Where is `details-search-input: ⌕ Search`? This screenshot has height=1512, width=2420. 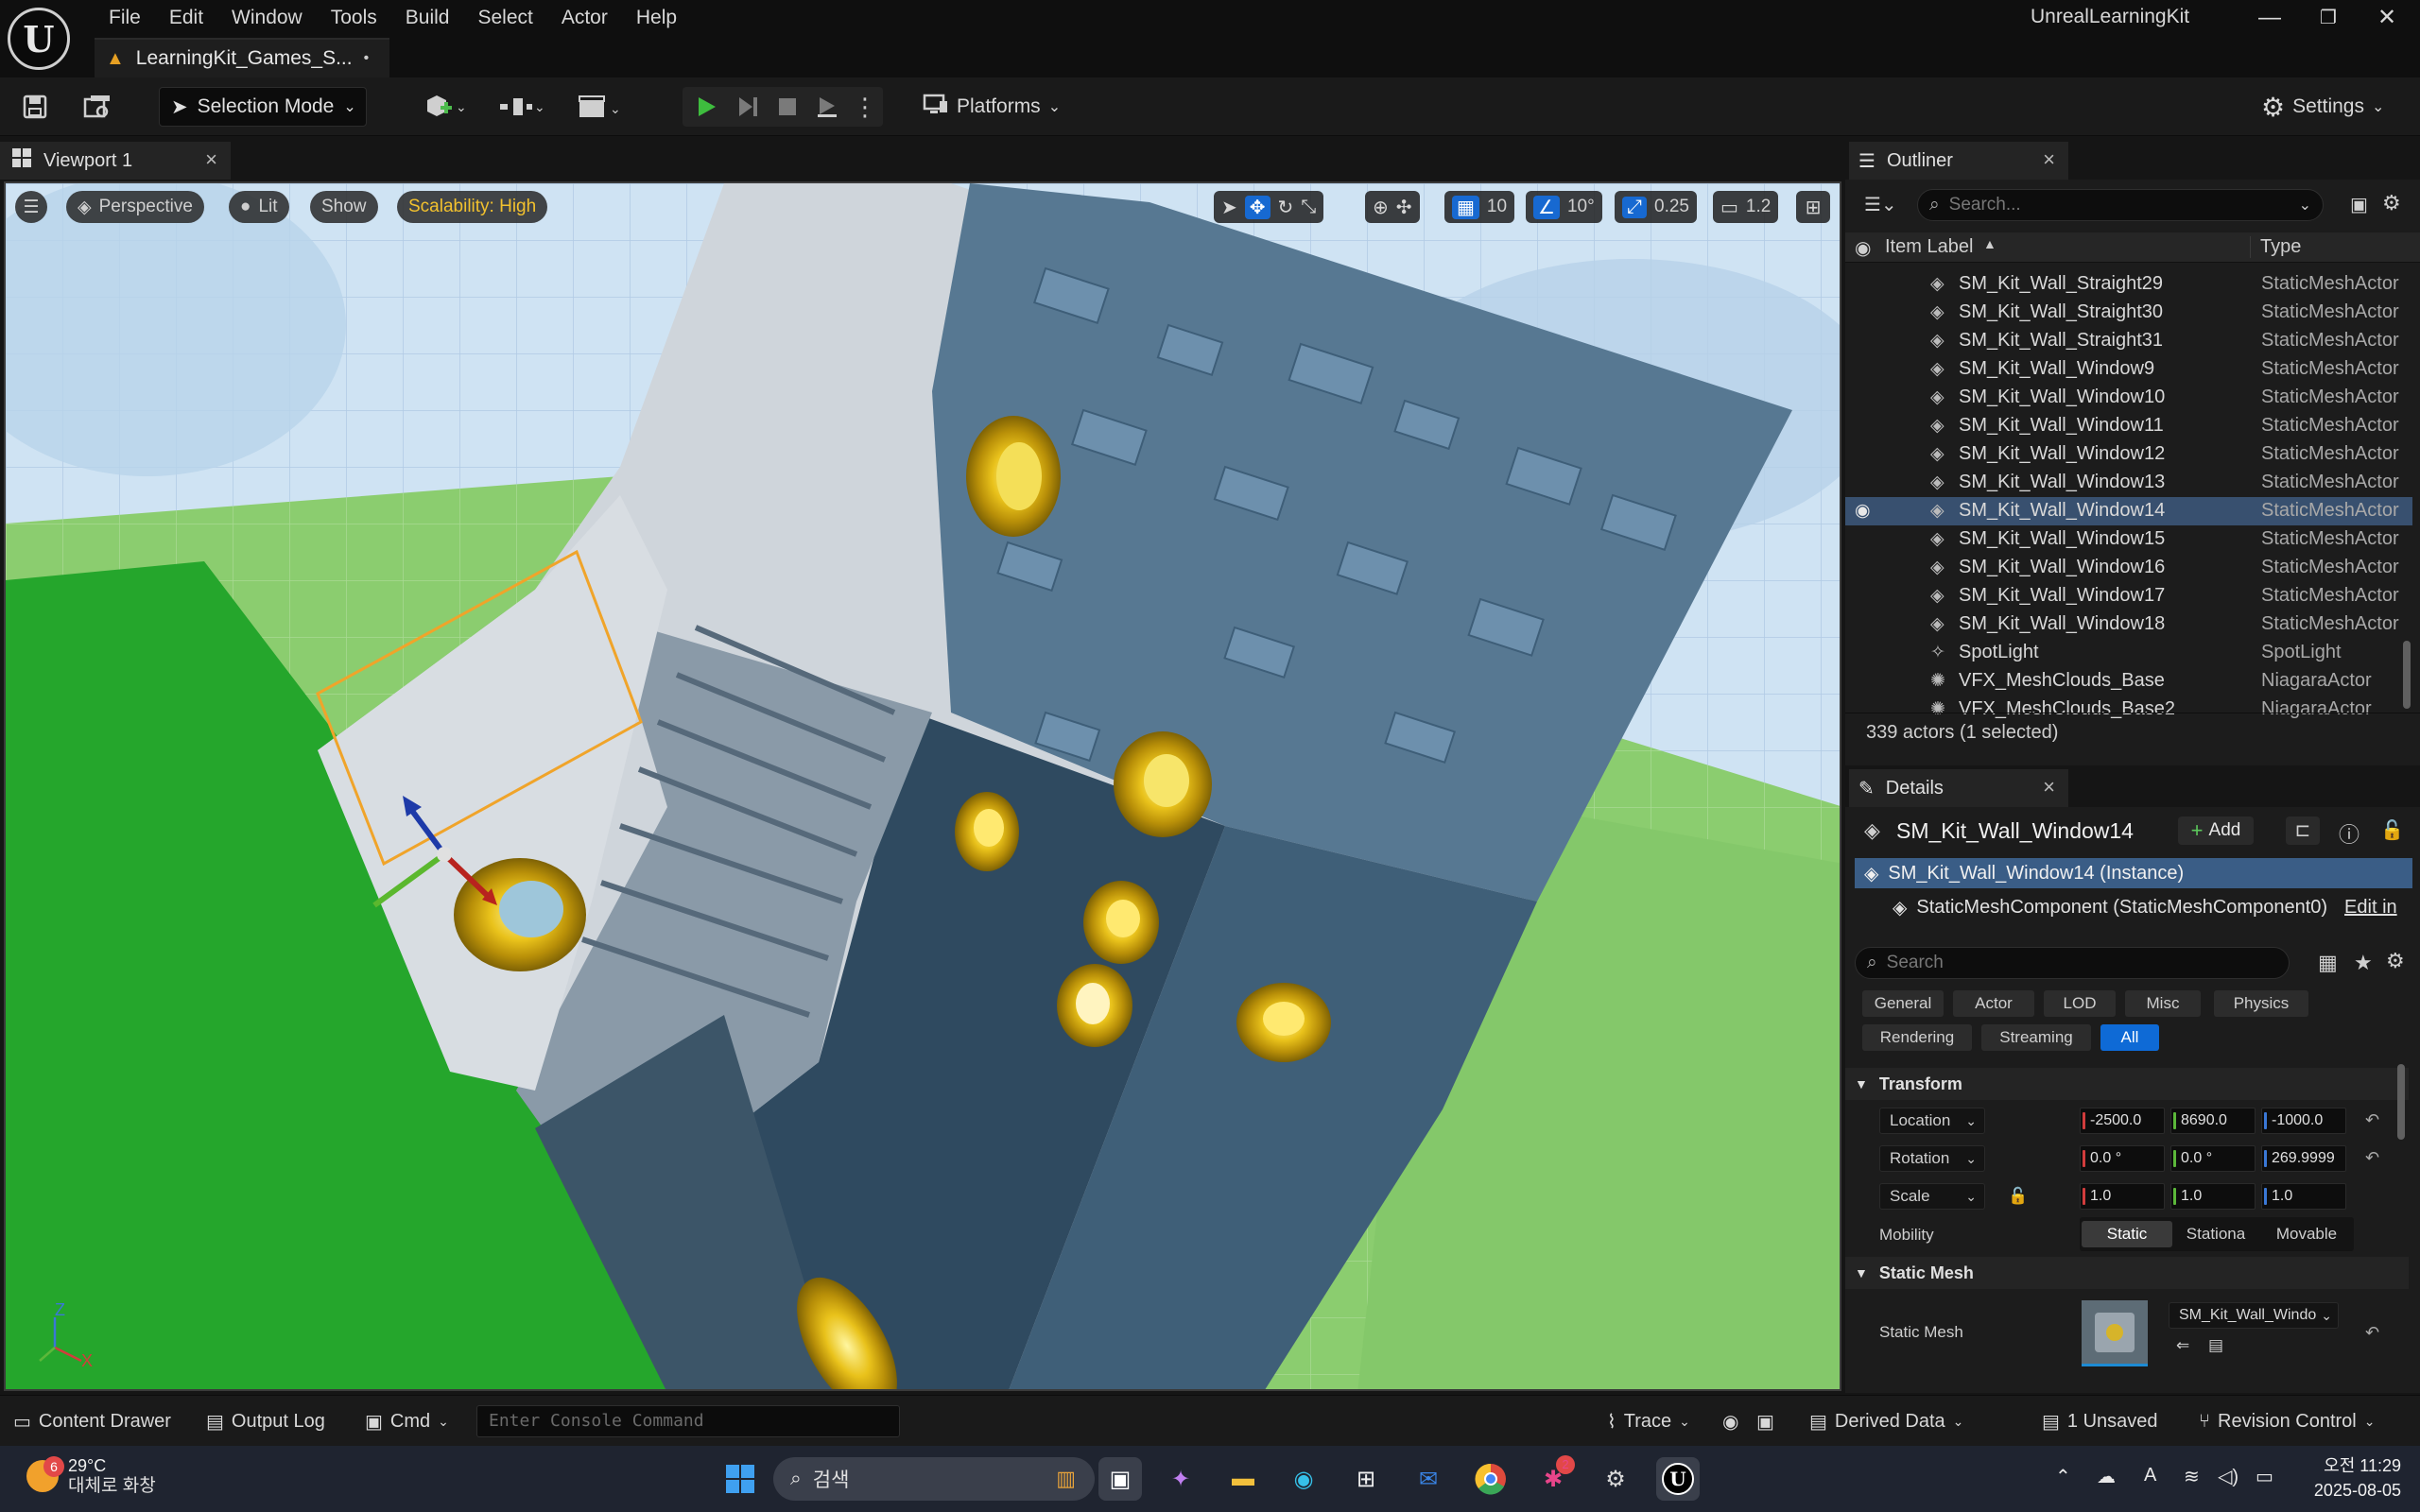 details-search-input: ⌕ Search is located at coordinates (2072, 963).